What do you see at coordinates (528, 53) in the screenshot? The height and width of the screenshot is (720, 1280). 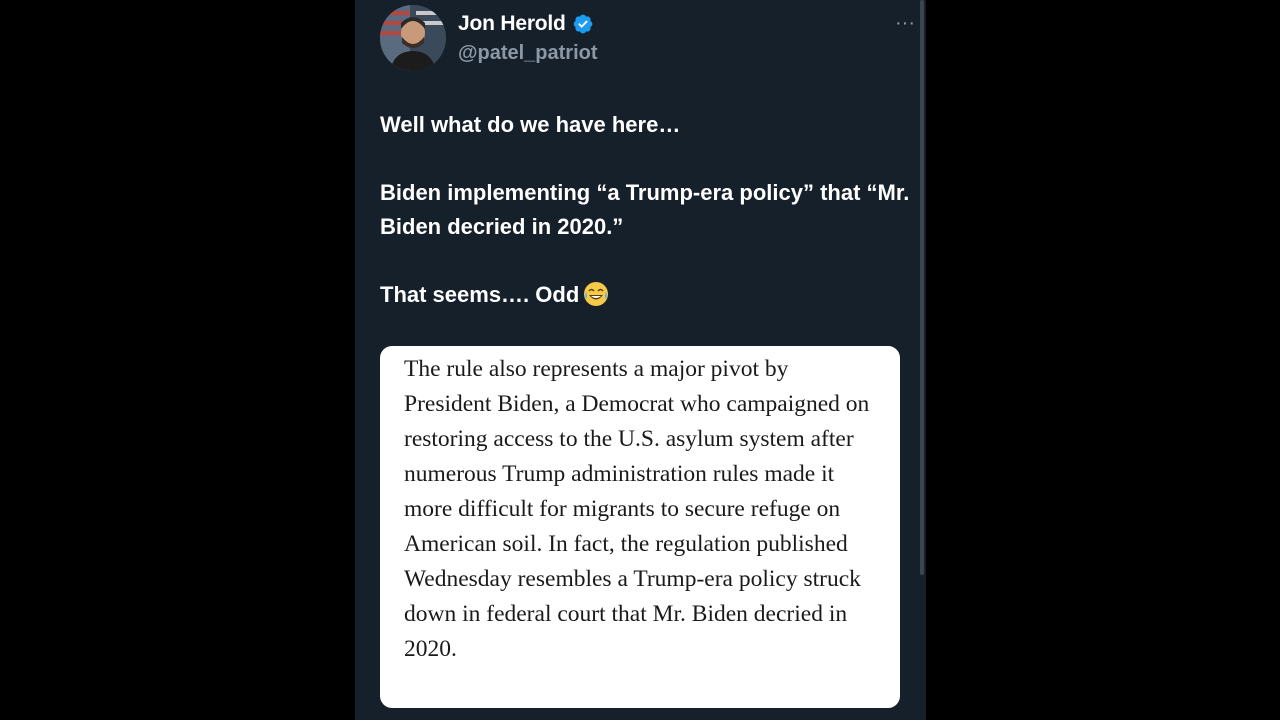 I see `user-handle: @patel_patriot` at bounding box center [528, 53].